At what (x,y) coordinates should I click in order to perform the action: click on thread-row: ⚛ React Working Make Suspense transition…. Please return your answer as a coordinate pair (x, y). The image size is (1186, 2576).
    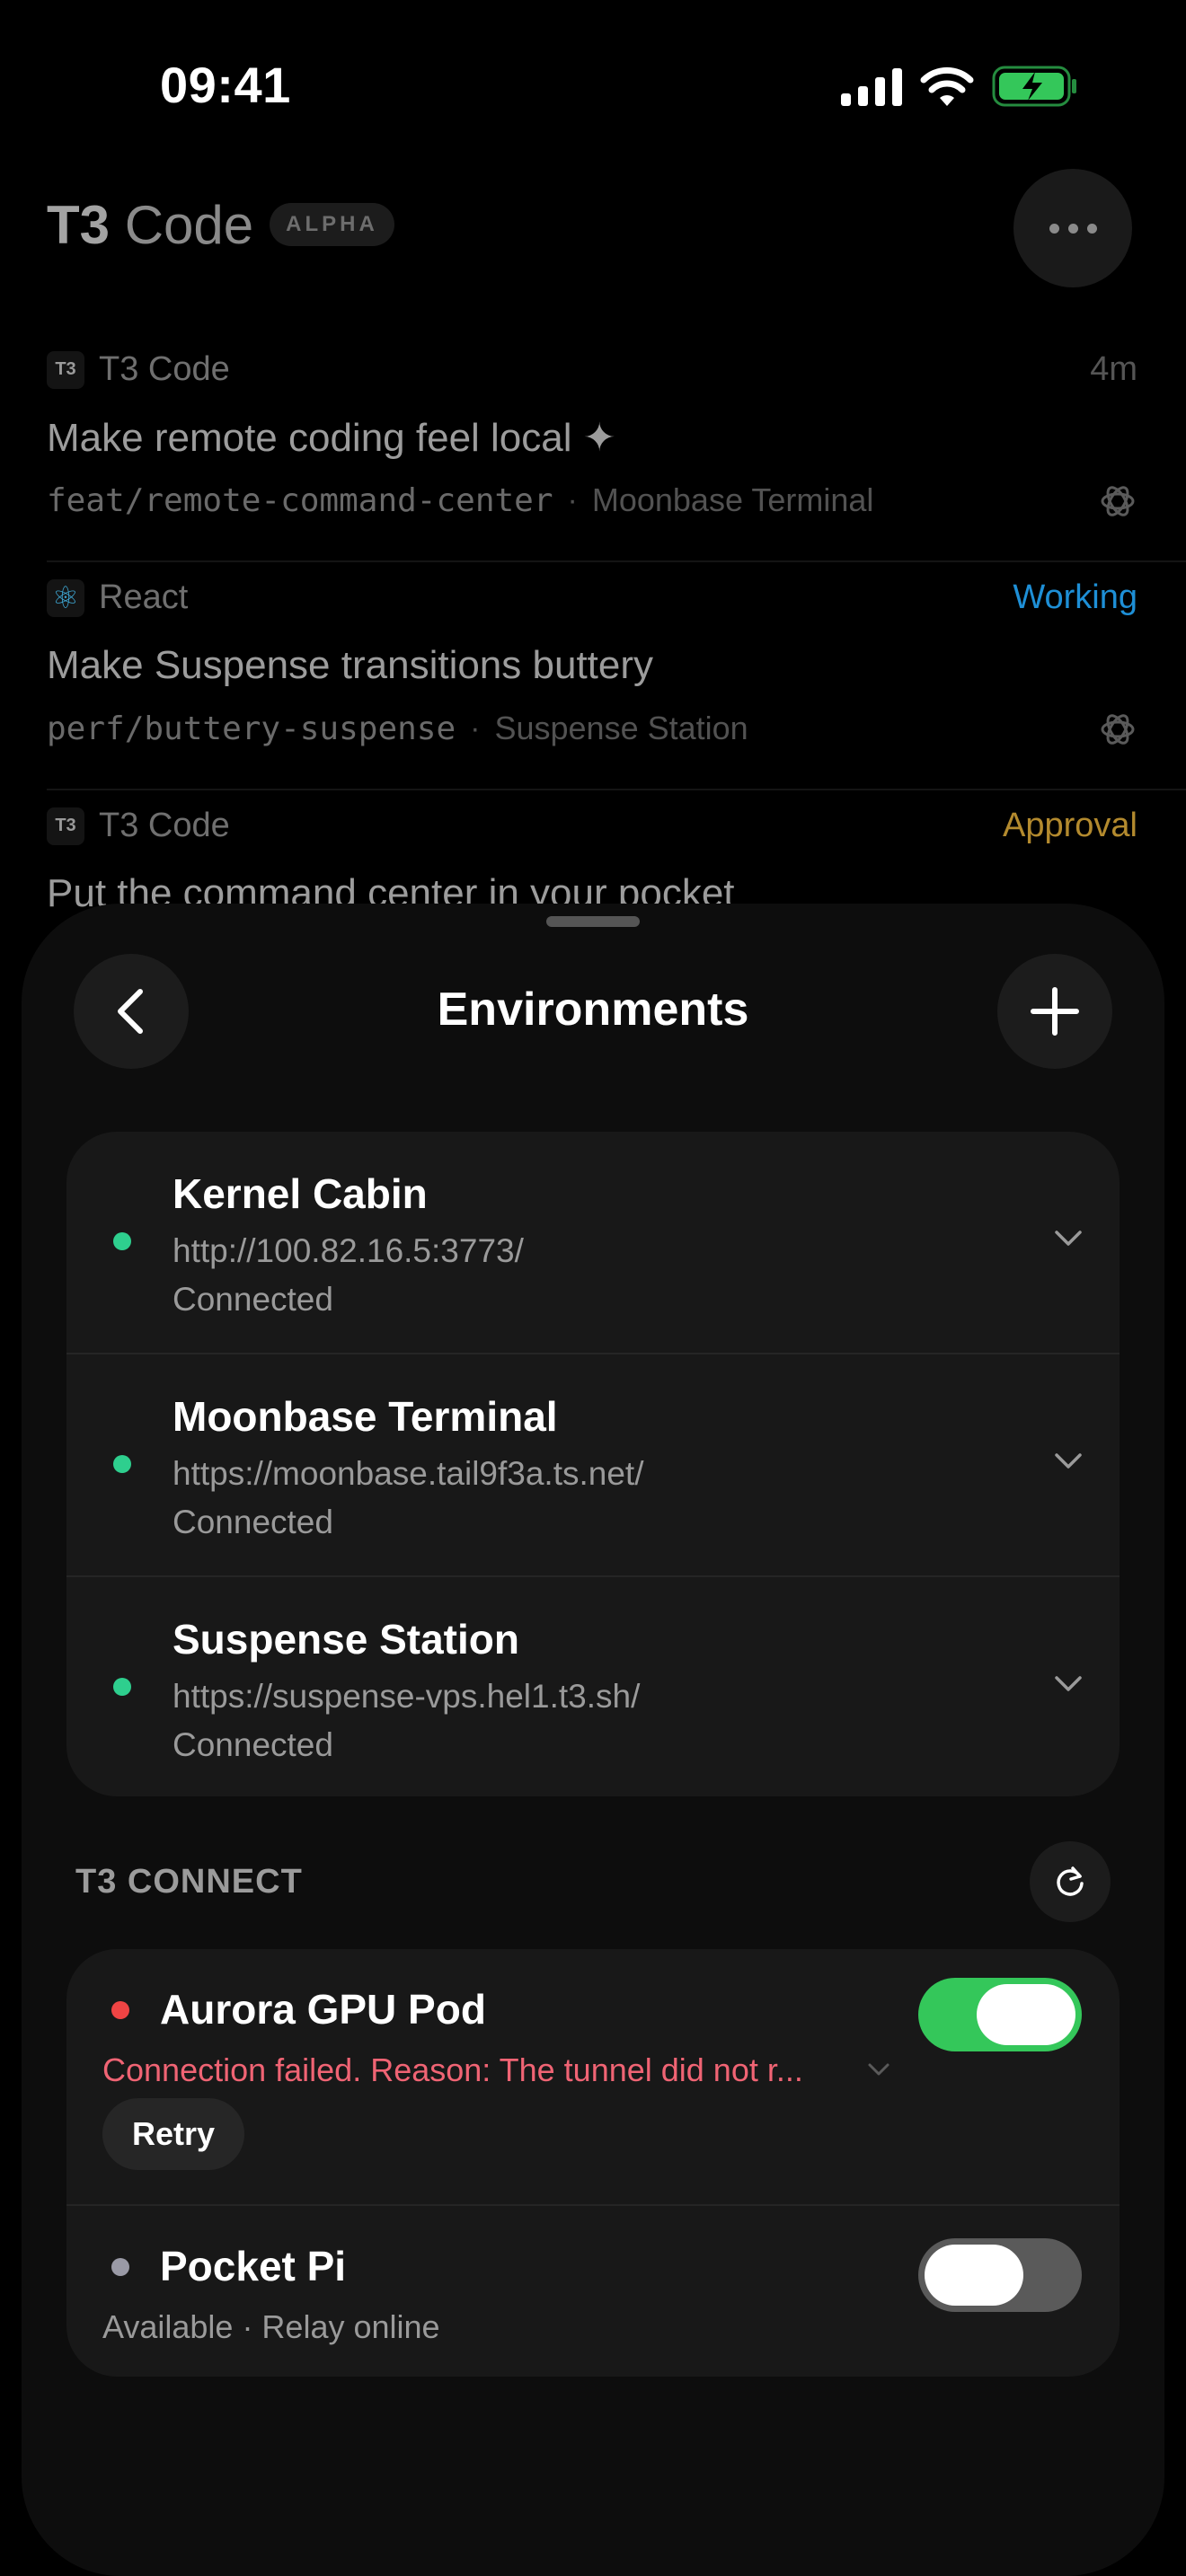
    Looking at the image, I should click on (593, 678).